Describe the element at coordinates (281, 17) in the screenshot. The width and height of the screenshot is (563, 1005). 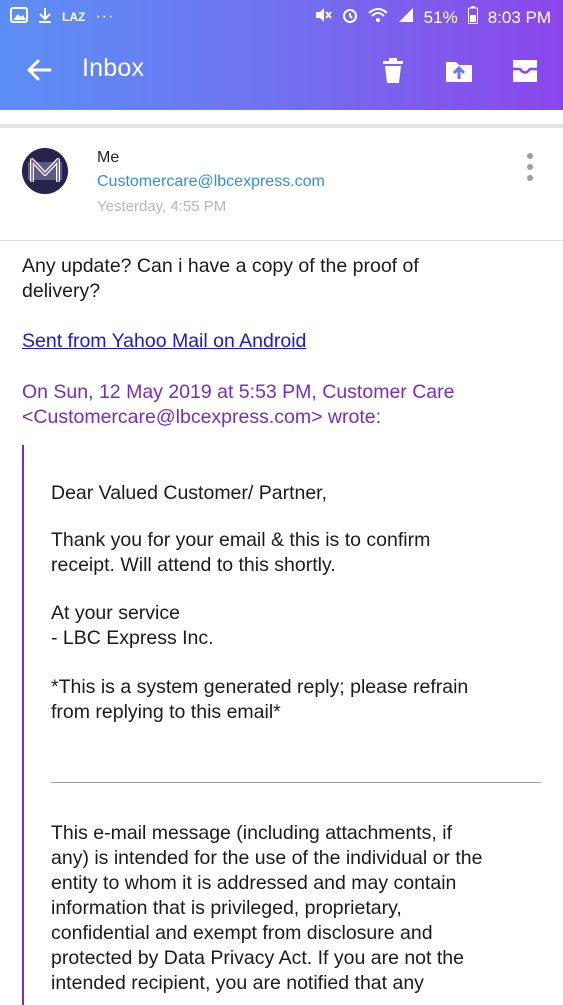
I see `status-bar: LAZ ··· 51% 8:03 PM` at that location.